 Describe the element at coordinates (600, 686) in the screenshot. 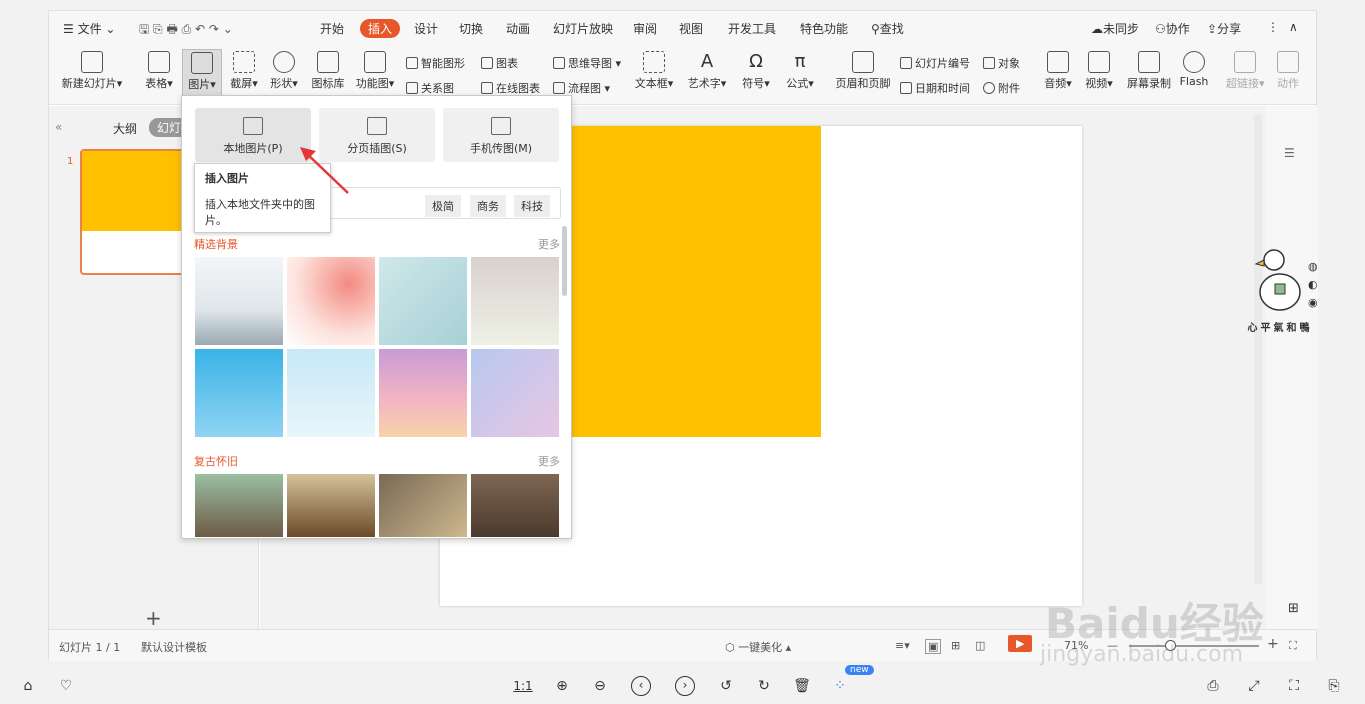

I see `zoom-out-magnifier-icon: ⊖` at that location.